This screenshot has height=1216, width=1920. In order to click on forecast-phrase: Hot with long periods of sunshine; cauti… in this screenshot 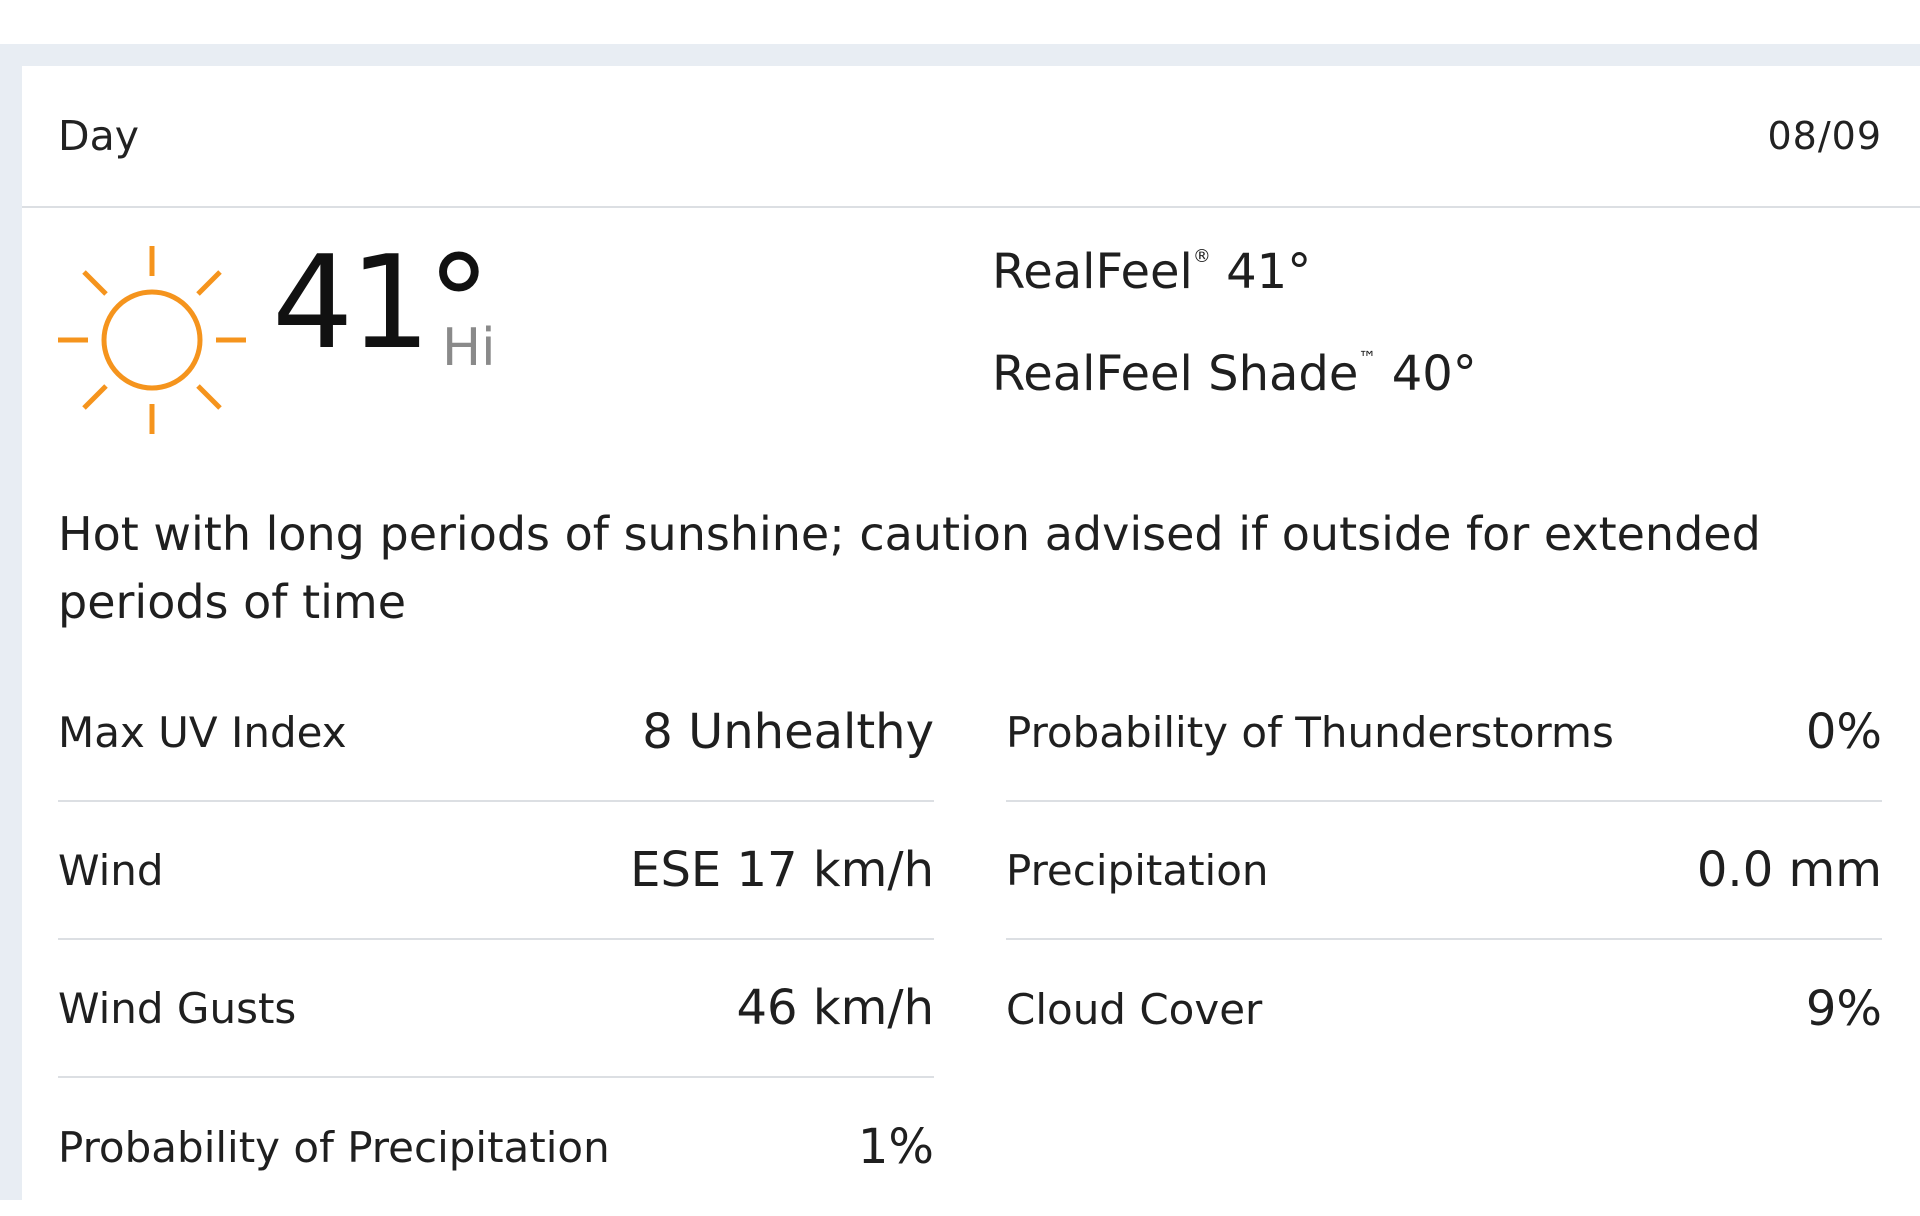, I will do `click(909, 568)`.